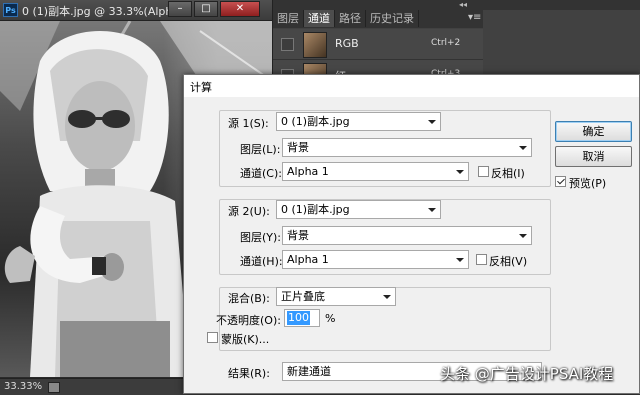 The width and height of the screenshot is (640, 395). I want to click on cancel-button: 取消, so click(593, 156).